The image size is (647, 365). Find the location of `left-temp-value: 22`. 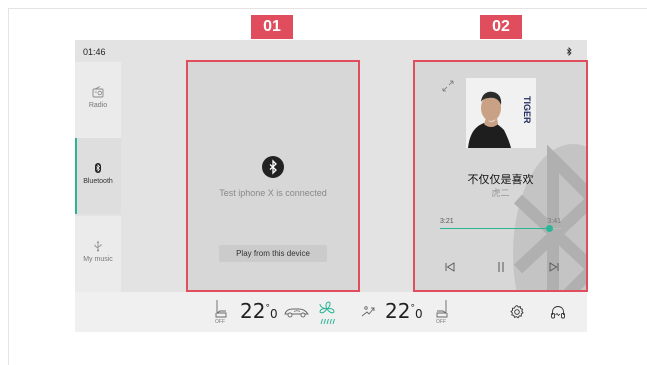

left-temp-value: 22 is located at coordinates (253, 311).